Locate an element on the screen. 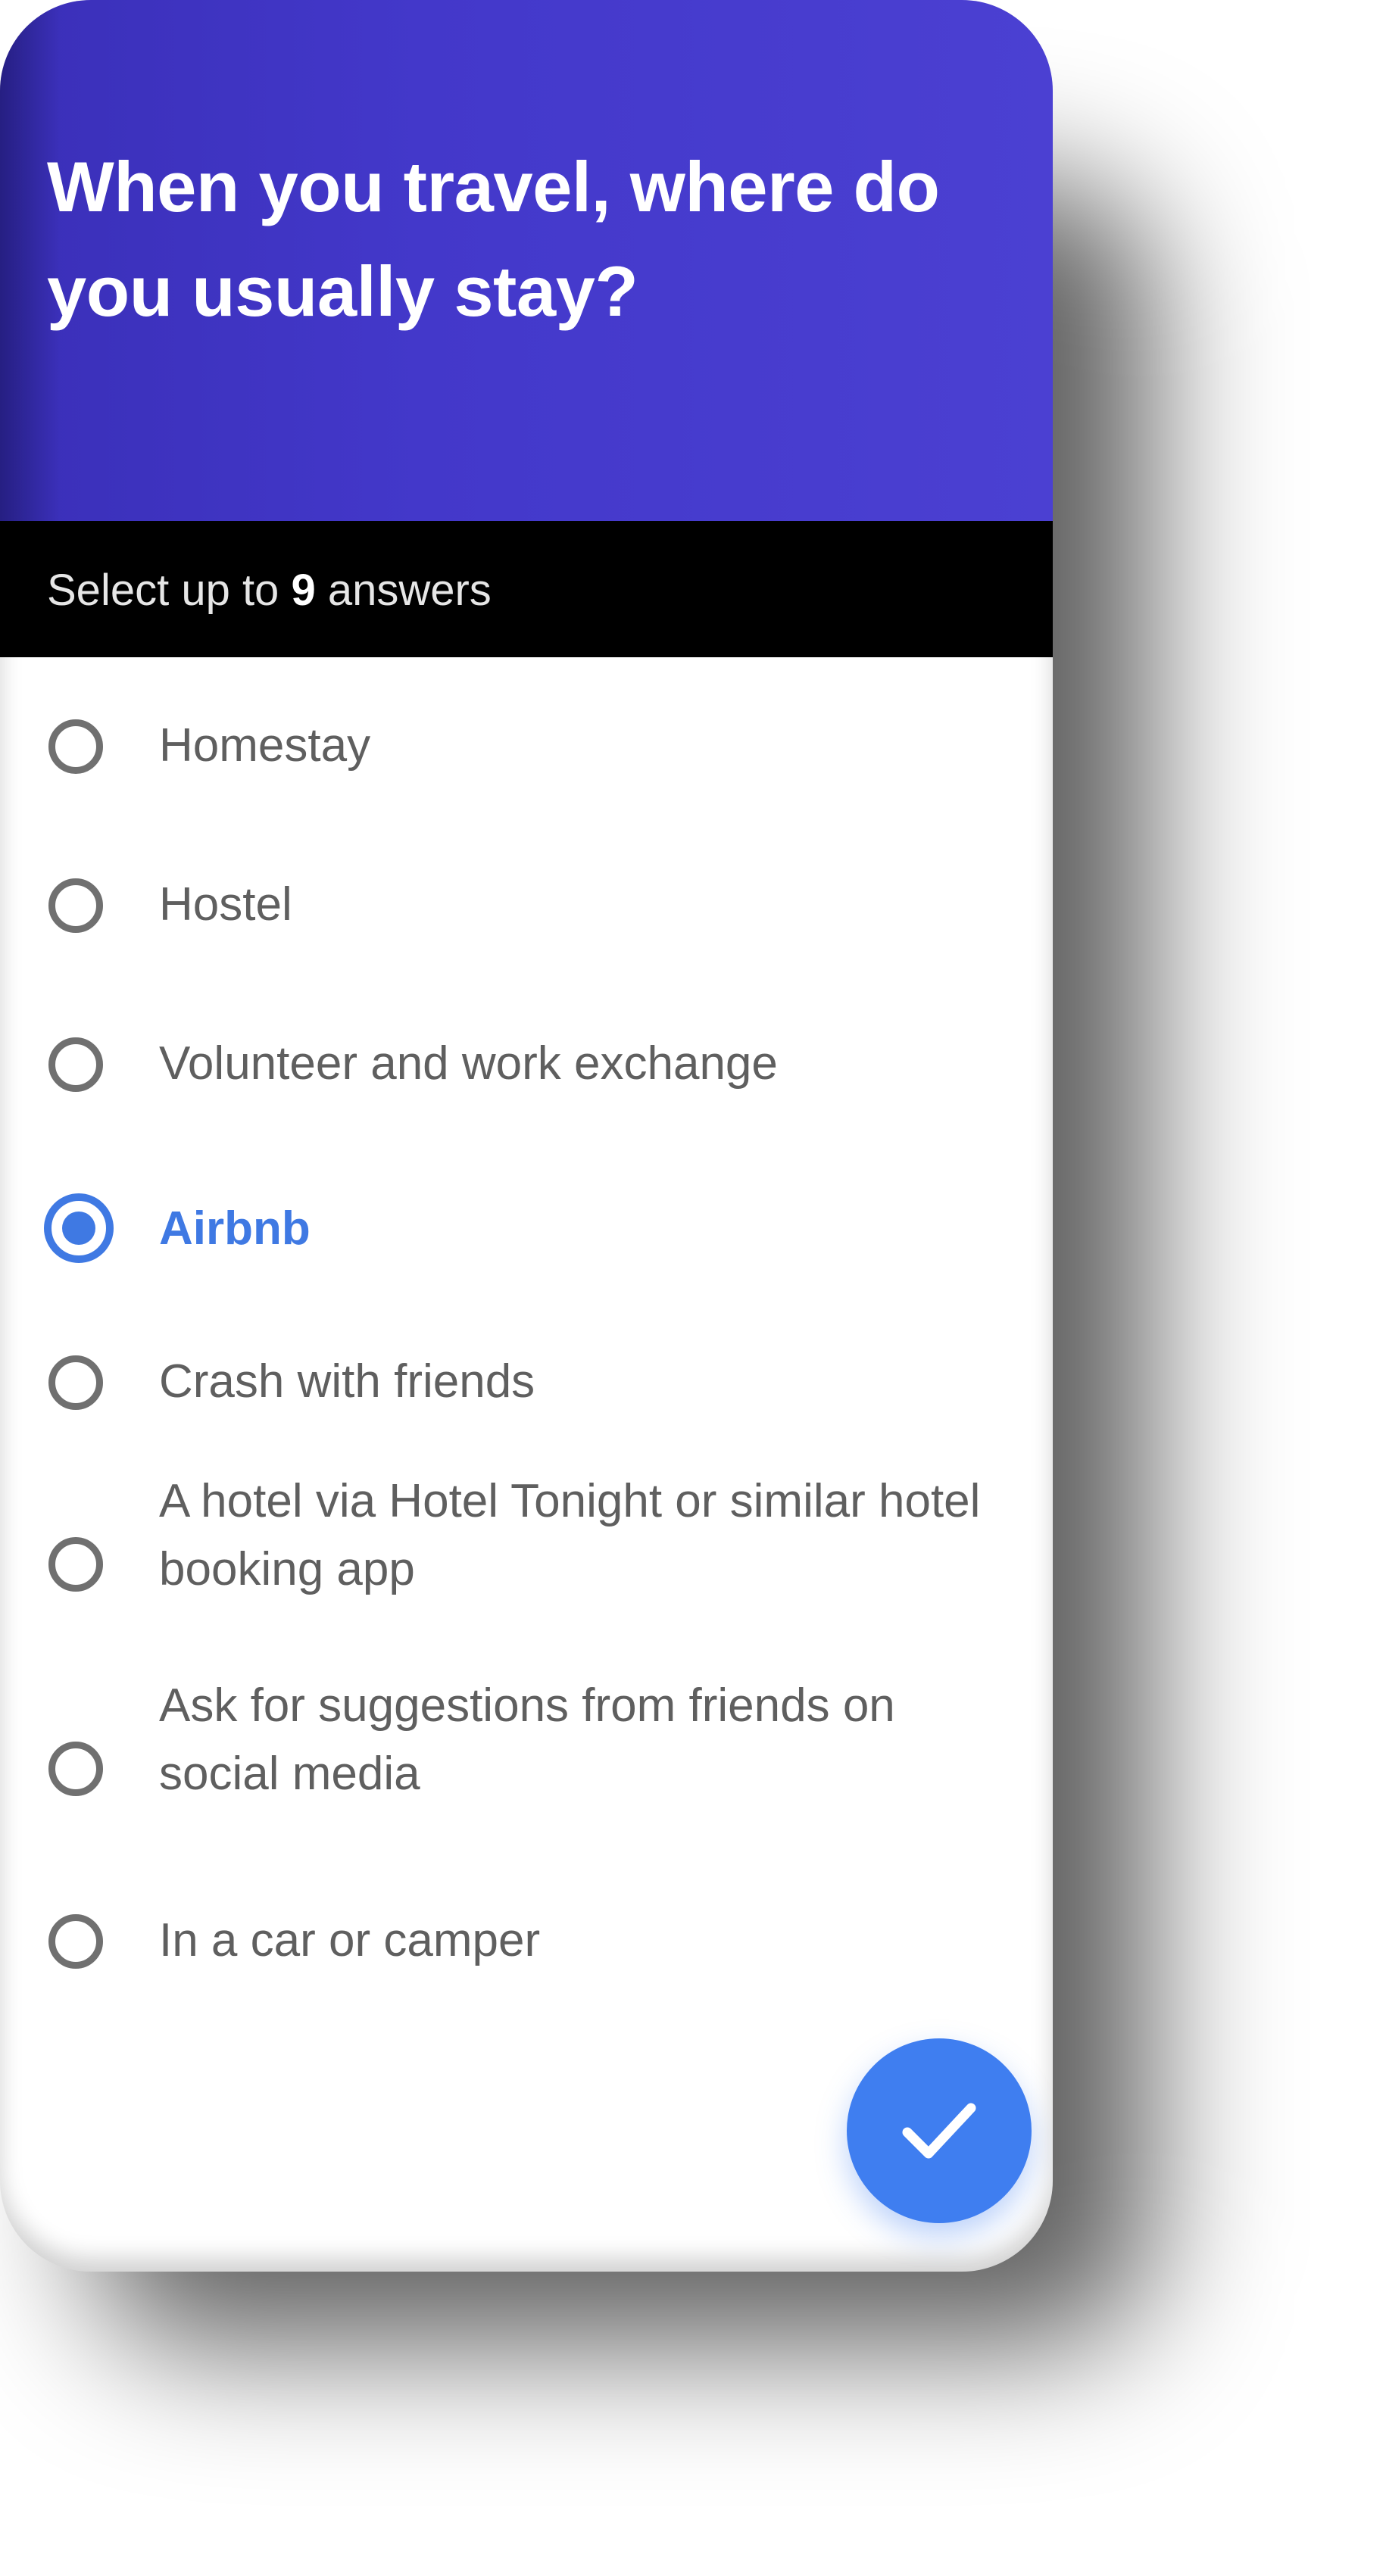 The width and height of the screenshot is (1386, 2576). radio-dot is located at coordinates (78, 1228).